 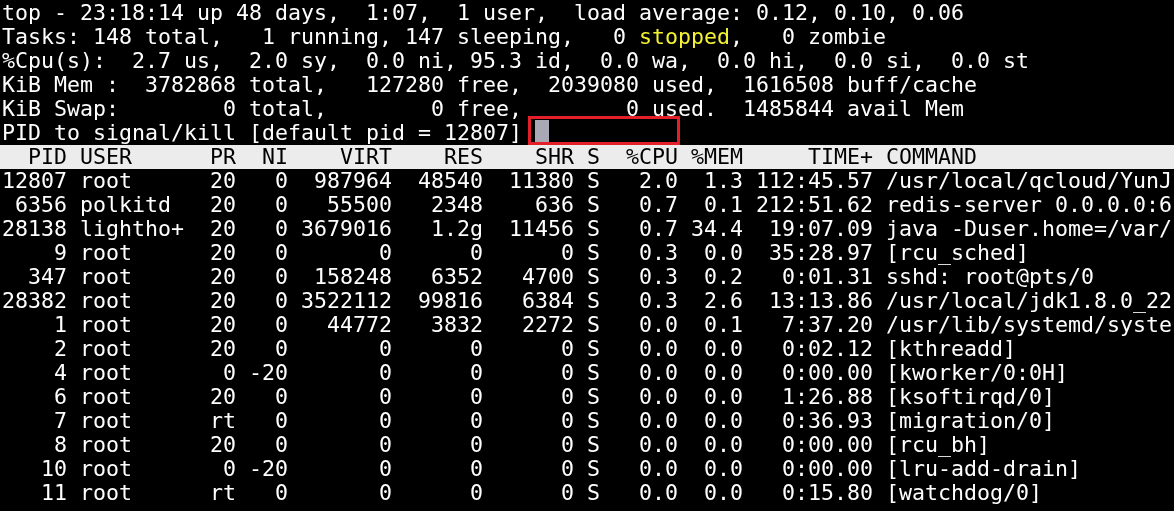 What do you see at coordinates (658, 253) in the screenshot?
I see `table-cell-text: 0.3` at bounding box center [658, 253].